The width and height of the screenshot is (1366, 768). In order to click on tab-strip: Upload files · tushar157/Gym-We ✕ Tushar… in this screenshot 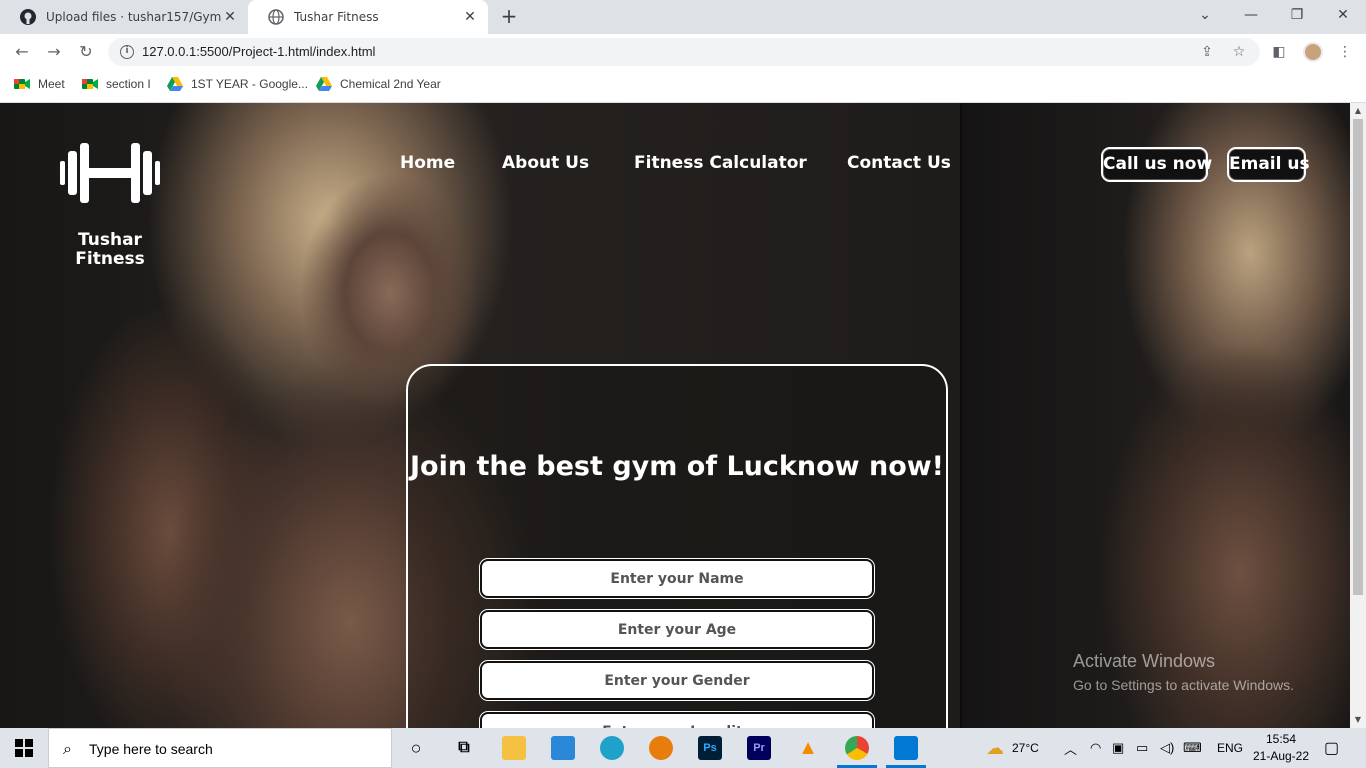, I will do `click(683, 17)`.